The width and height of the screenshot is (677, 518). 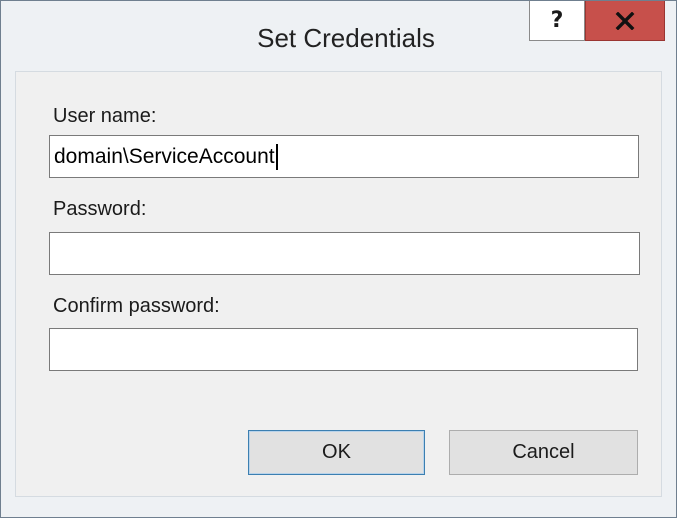 What do you see at coordinates (669, 284) in the screenshot?
I see `window-frame-right` at bounding box center [669, 284].